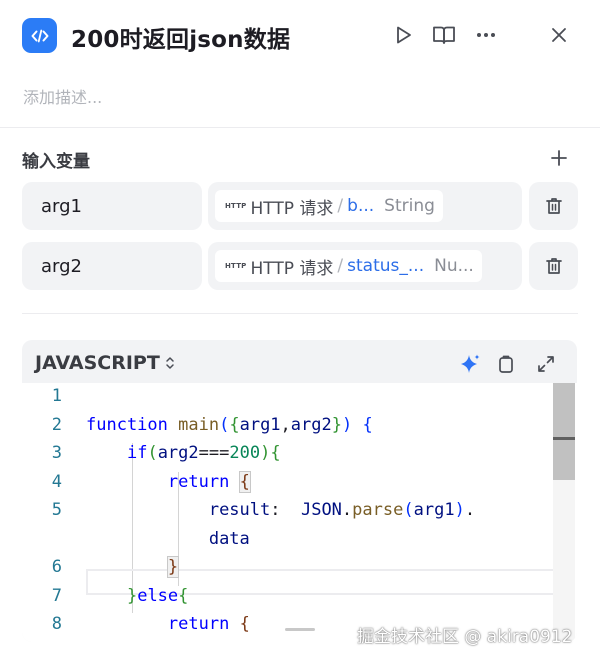  I want to click on line-number: 5, so click(56, 510).